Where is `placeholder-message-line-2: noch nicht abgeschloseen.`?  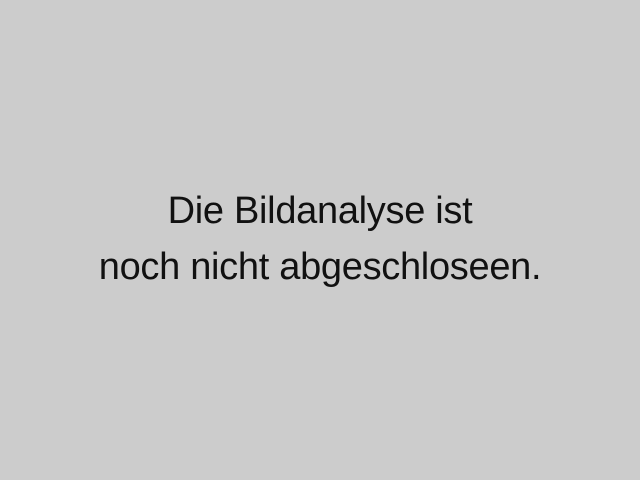 placeholder-message-line-2: noch nicht abgeschloseen. is located at coordinates (320, 267).